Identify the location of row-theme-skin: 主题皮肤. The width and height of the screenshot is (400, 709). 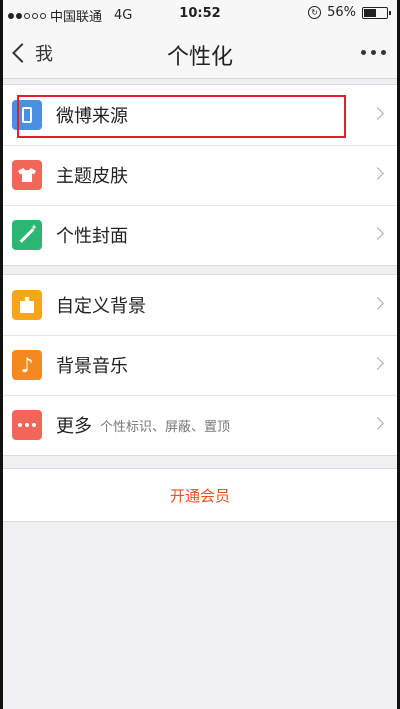
(200, 175).